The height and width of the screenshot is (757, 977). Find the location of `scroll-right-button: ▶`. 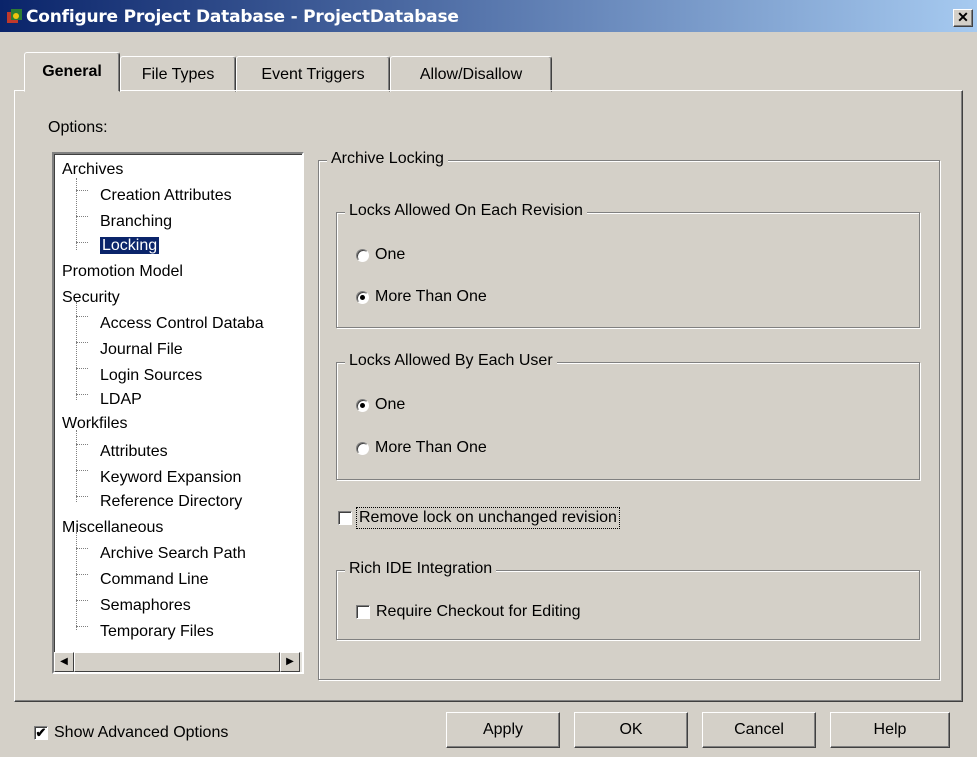

scroll-right-button: ▶ is located at coordinates (290, 662).